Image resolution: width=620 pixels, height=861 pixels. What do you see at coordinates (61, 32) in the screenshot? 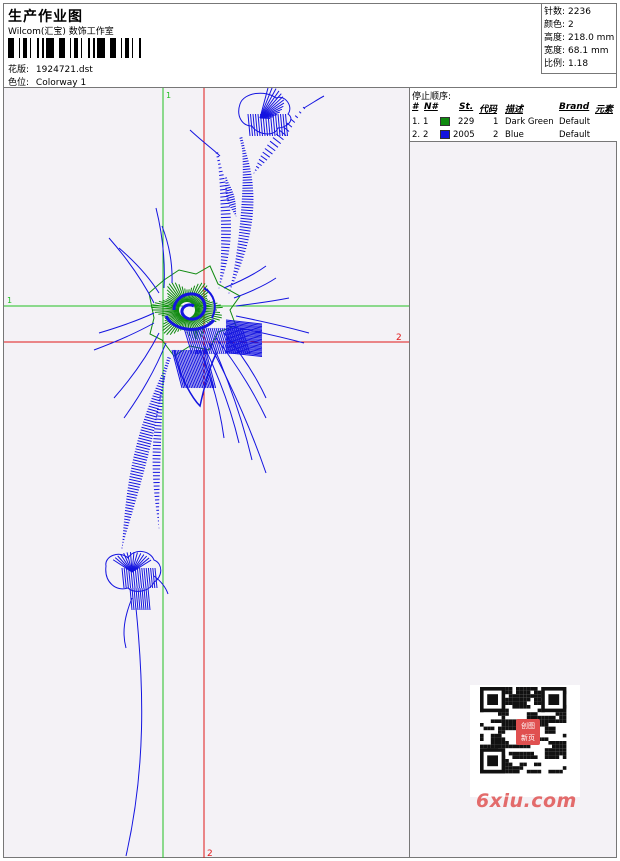
I see `company-name: Wilcom(汇宝) 数饰工作室` at bounding box center [61, 32].